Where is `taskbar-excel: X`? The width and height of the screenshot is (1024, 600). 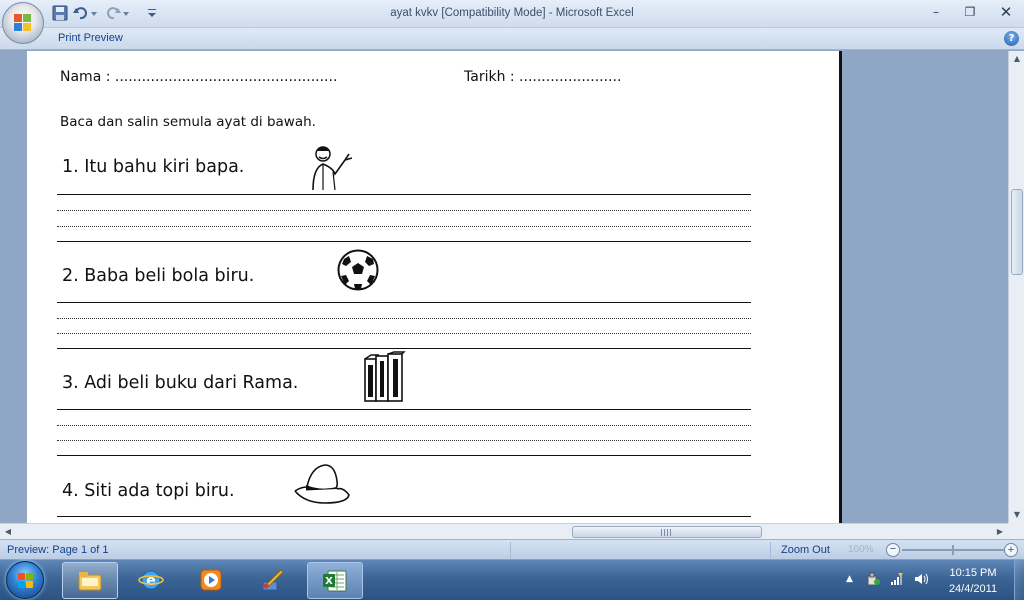 taskbar-excel: X is located at coordinates (335, 580).